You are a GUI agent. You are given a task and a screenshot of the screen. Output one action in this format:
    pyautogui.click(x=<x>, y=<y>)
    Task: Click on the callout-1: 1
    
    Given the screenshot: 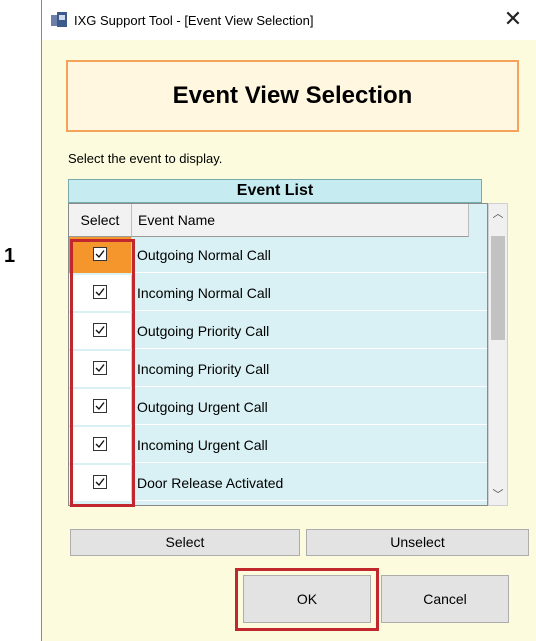 What is the action you would take?
    pyautogui.click(x=10, y=256)
    